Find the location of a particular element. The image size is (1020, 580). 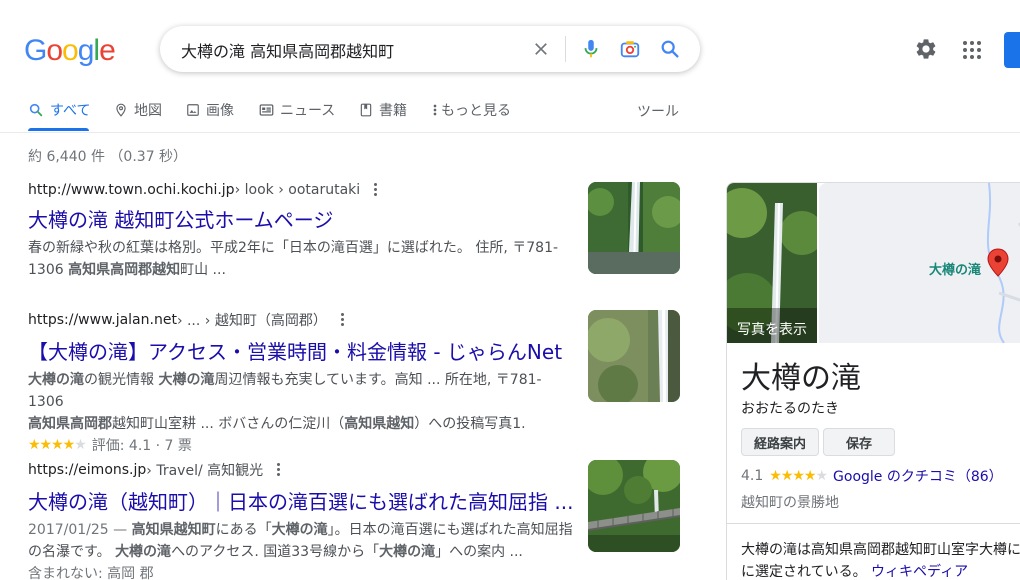

tab-books: 書籍 is located at coordinates (383, 116).